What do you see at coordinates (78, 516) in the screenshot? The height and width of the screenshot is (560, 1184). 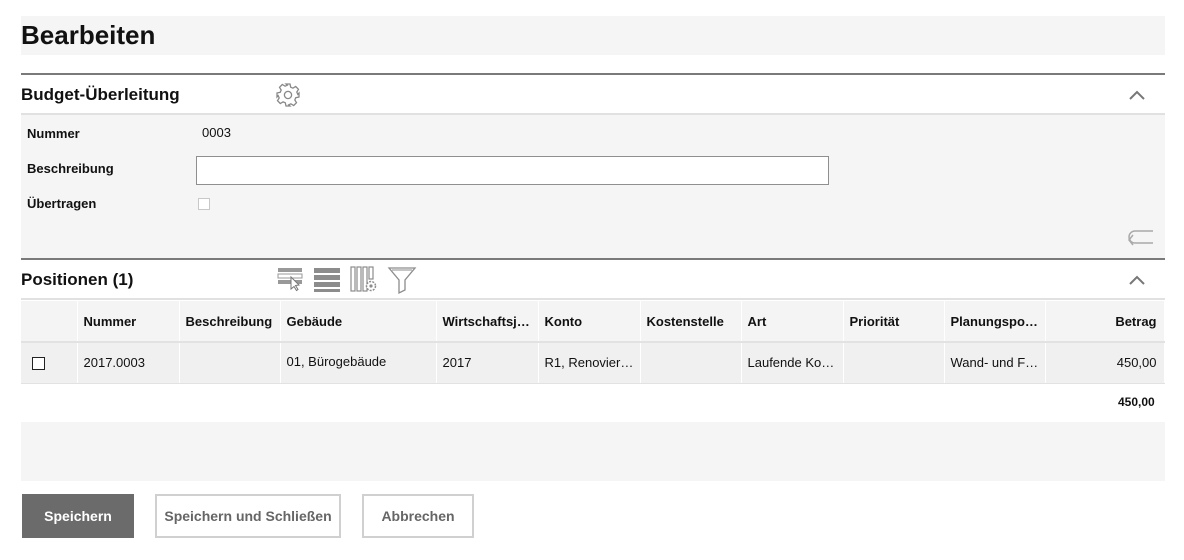 I see `save-button: Speichern` at bounding box center [78, 516].